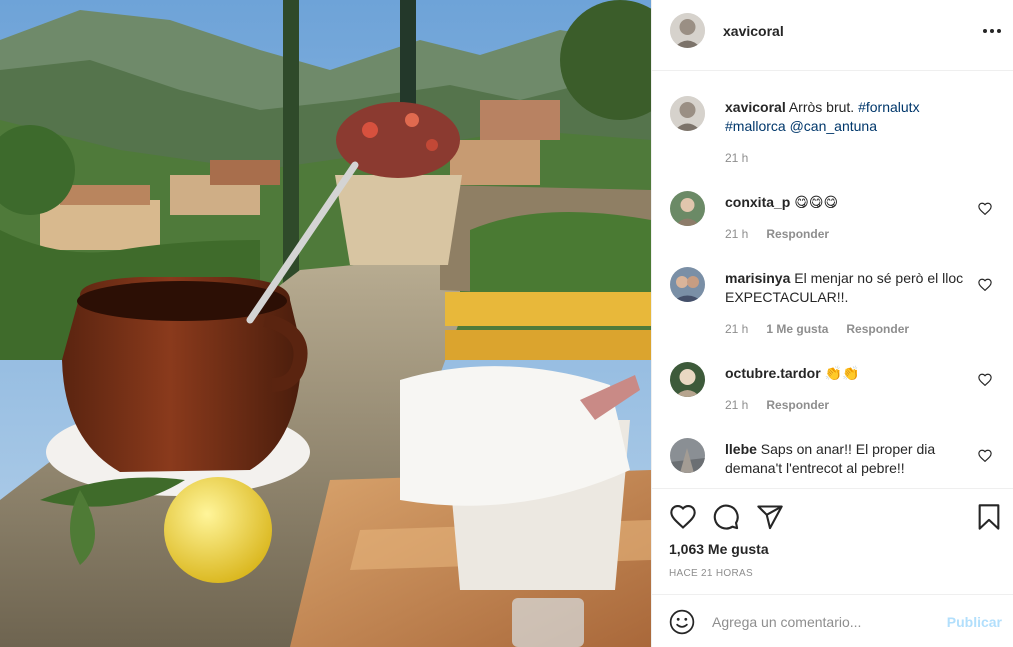 The width and height of the screenshot is (1013, 647). What do you see at coordinates (770, 517) in the screenshot?
I see `share-icon` at bounding box center [770, 517].